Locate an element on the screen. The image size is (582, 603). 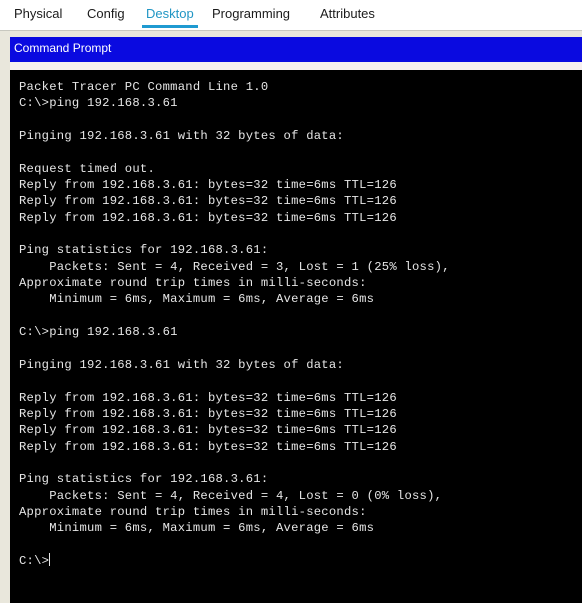
tab-physical: Physical is located at coordinates (38, 15).